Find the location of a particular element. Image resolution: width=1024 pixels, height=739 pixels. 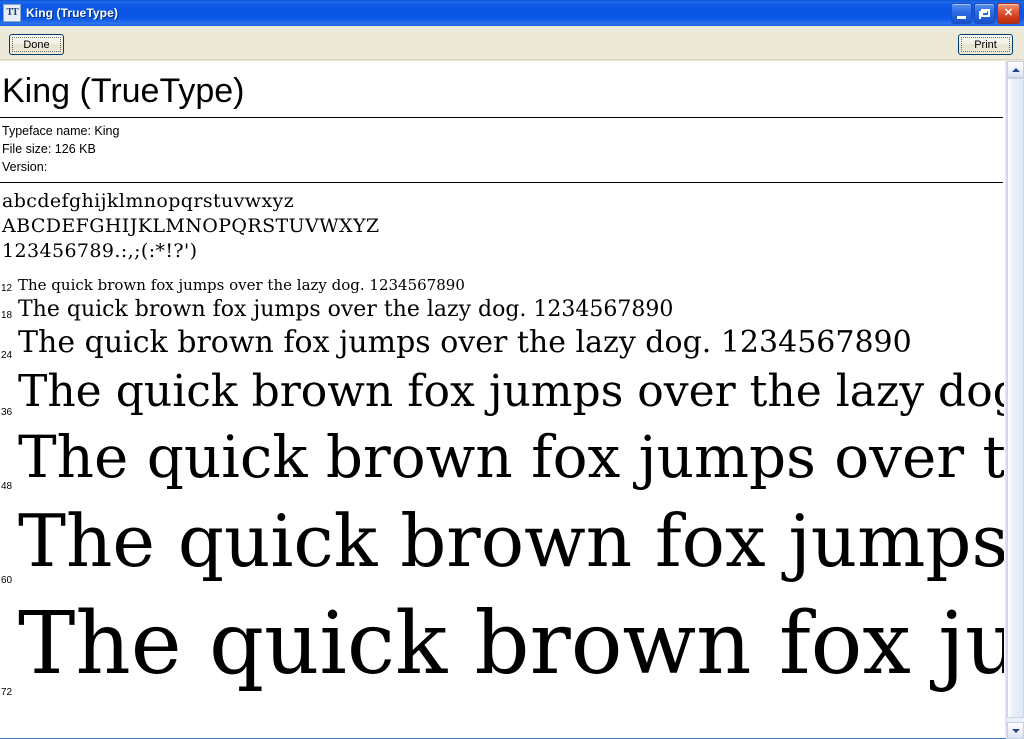

restore-icon-back is located at coordinates (983, 14).